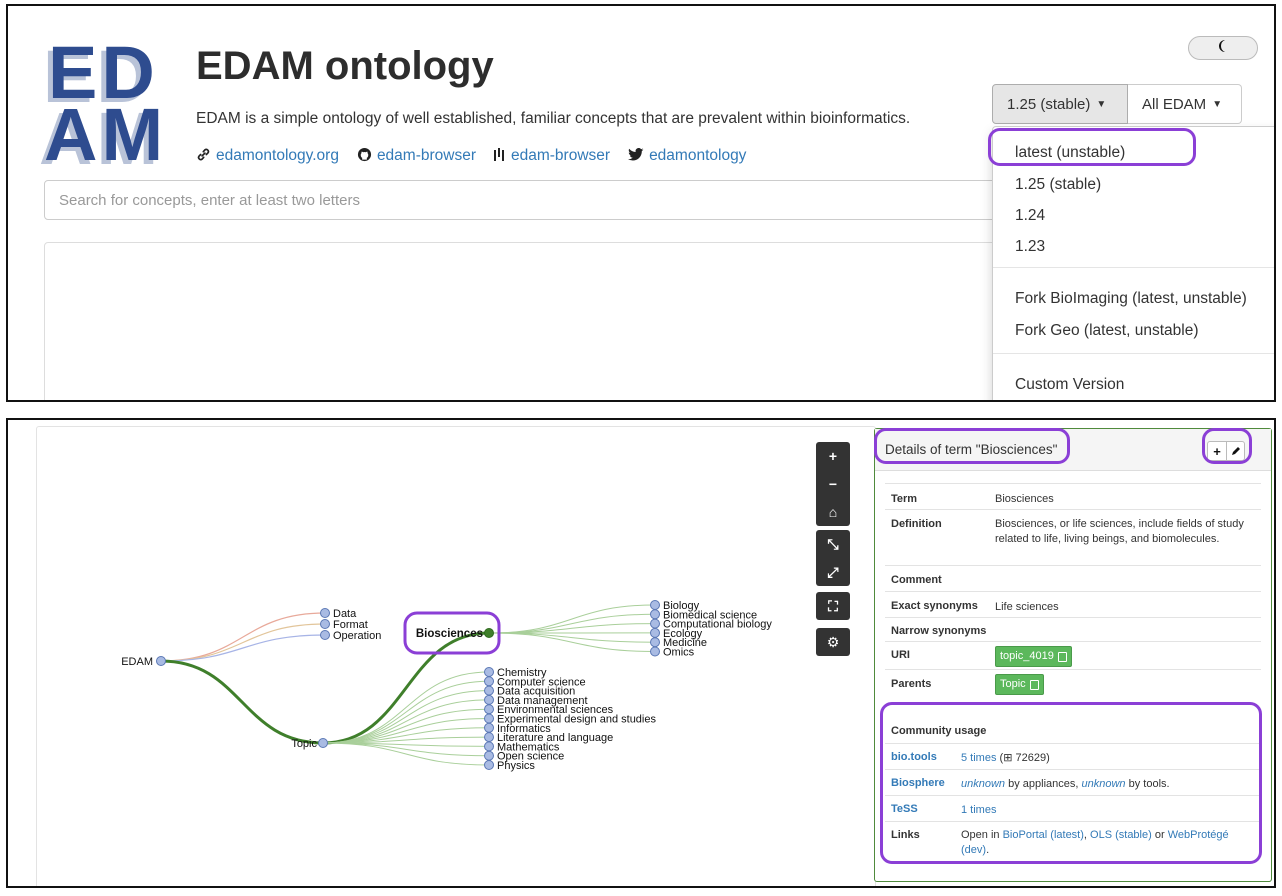  What do you see at coordinates (1235, 451) in the screenshot?
I see `edit-icon` at bounding box center [1235, 451].